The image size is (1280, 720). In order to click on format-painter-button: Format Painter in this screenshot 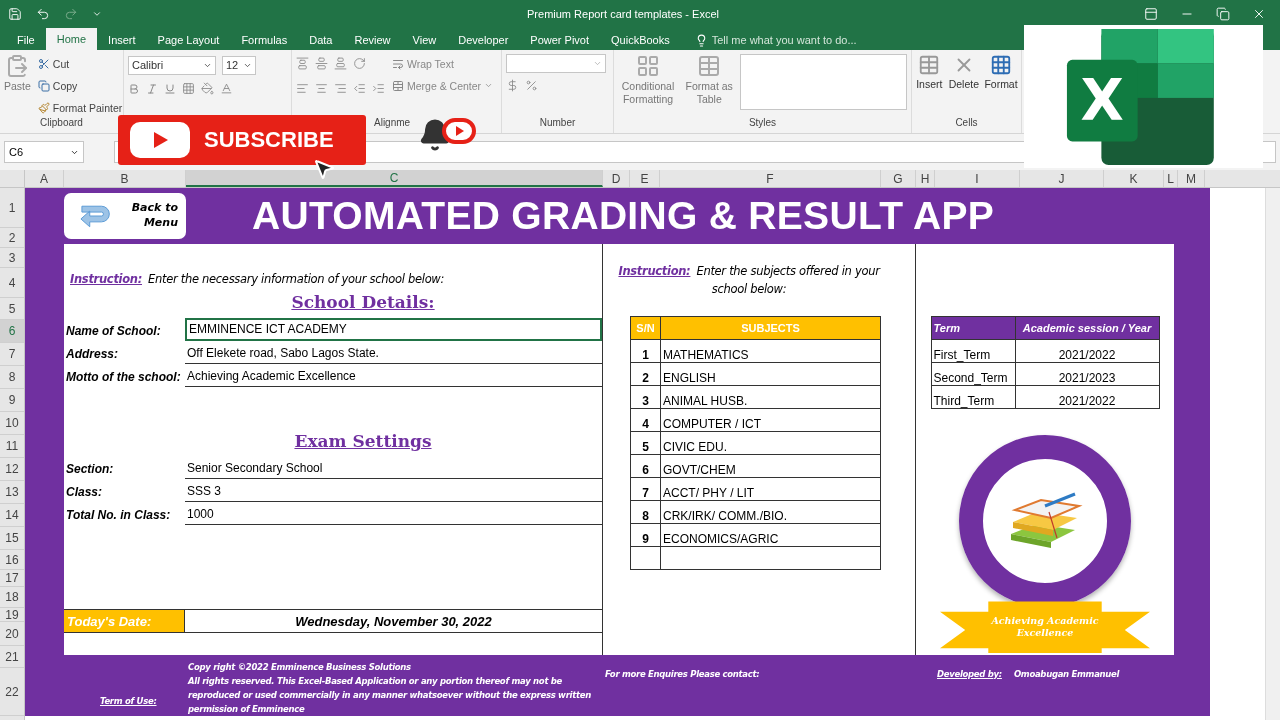, I will do `click(80, 107)`.